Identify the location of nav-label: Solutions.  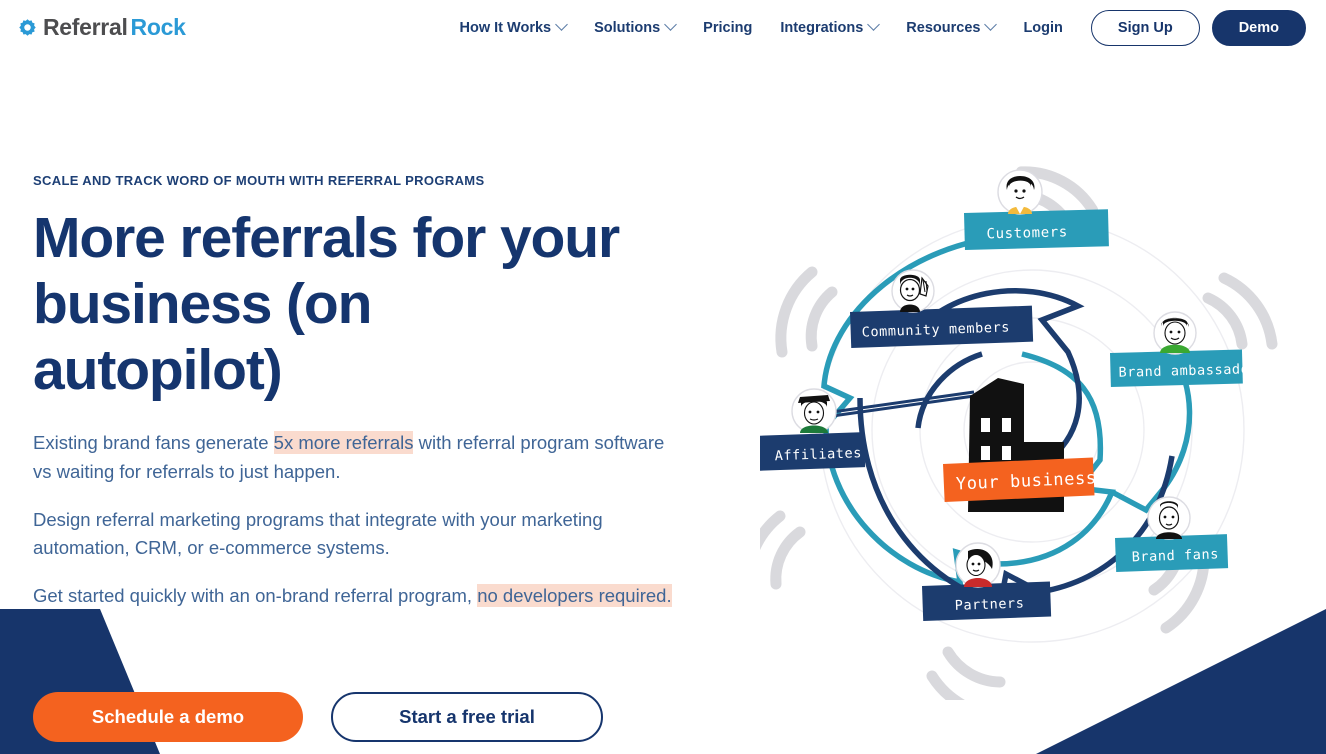
(627, 27).